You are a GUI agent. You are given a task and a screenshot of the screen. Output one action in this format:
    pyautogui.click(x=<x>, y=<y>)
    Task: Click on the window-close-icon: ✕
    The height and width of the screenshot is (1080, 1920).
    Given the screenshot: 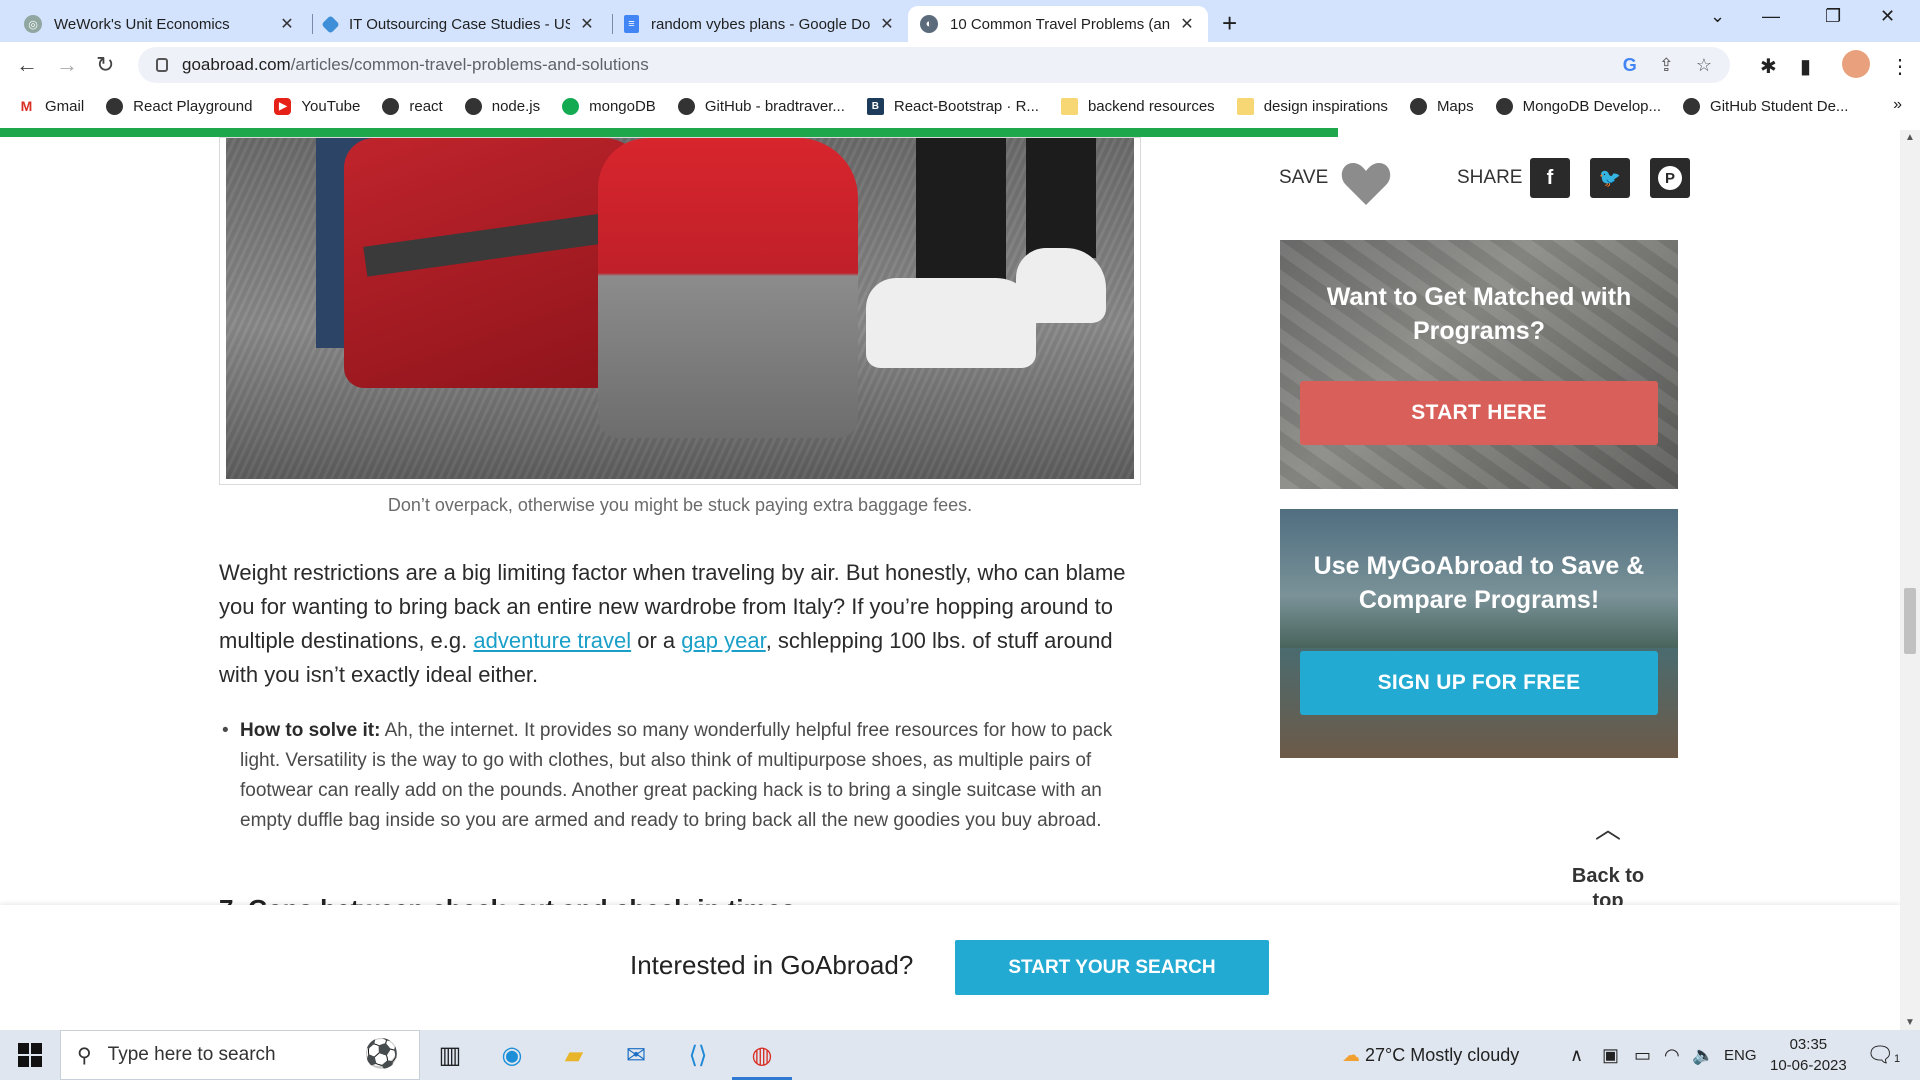 What is the action you would take?
    pyautogui.click(x=1887, y=16)
    